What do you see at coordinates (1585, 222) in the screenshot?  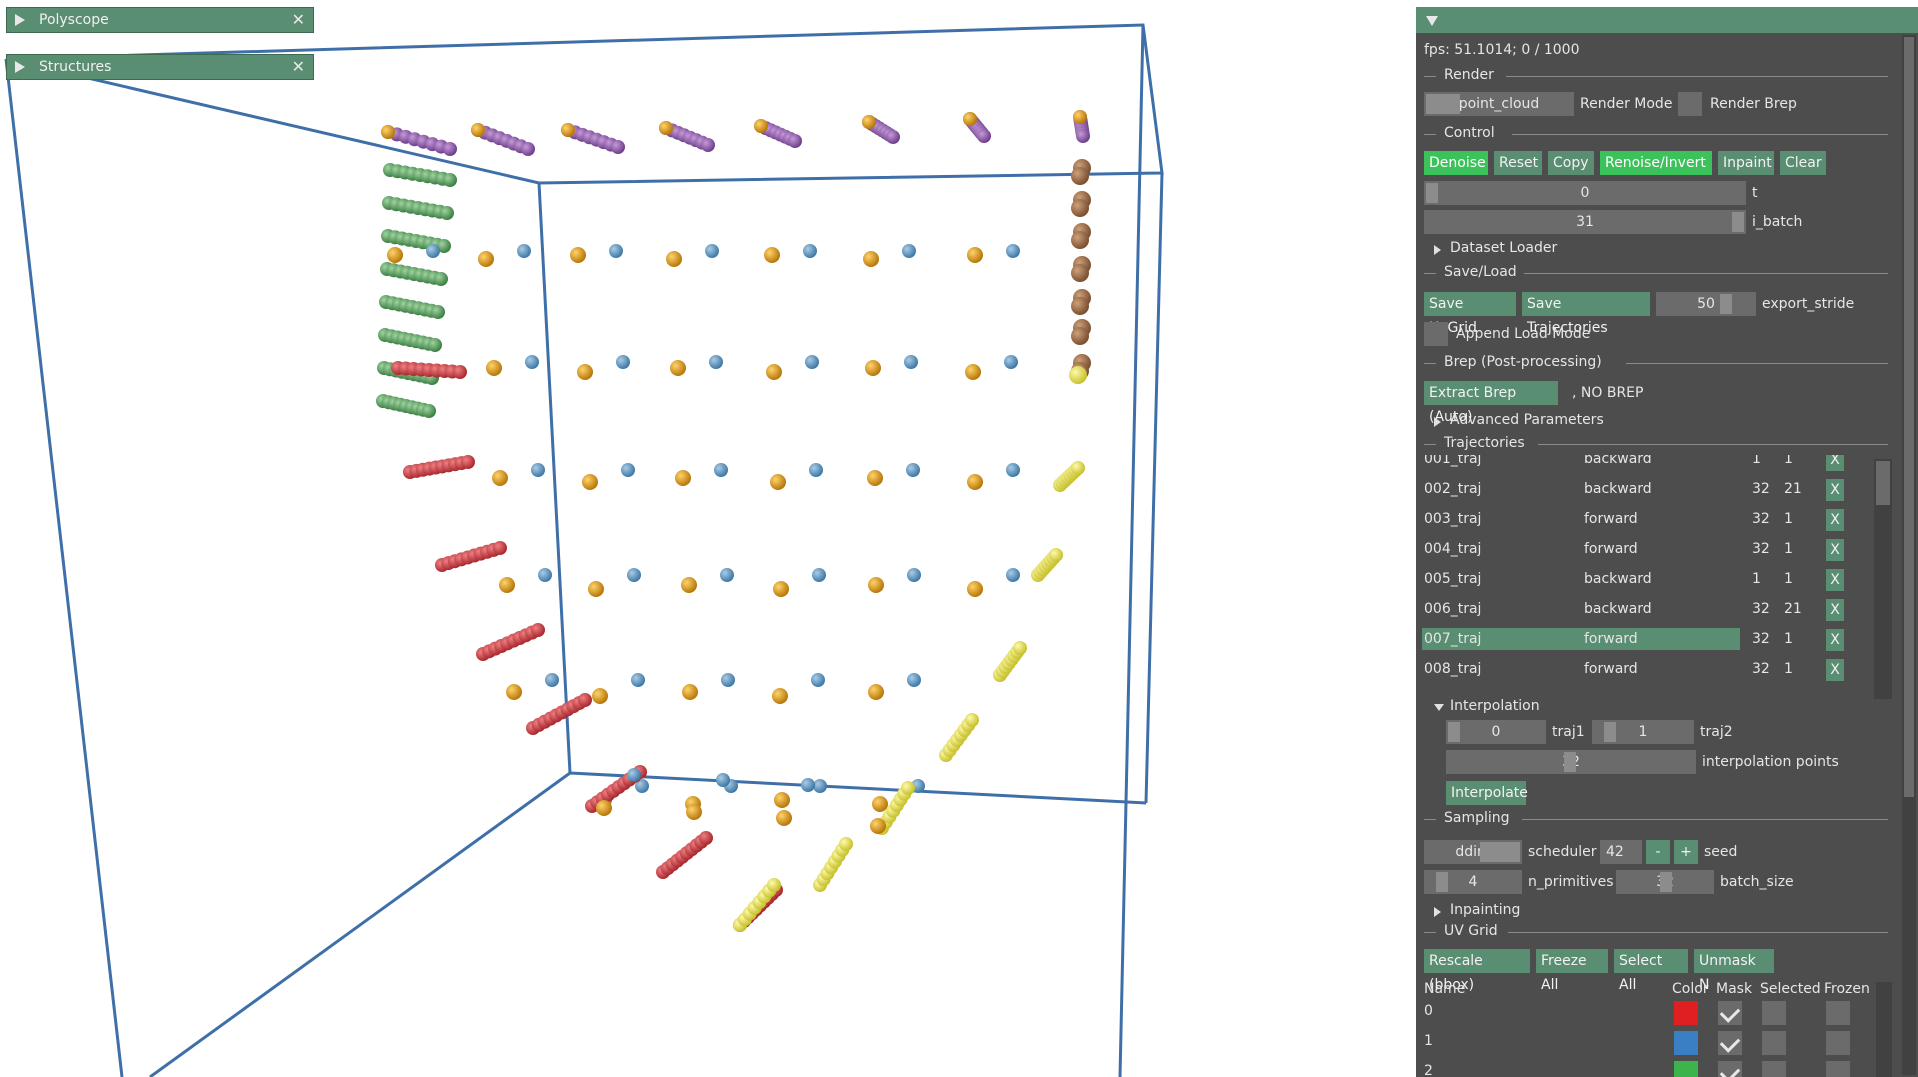 I see `ibatch-slider: 31` at bounding box center [1585, 222].